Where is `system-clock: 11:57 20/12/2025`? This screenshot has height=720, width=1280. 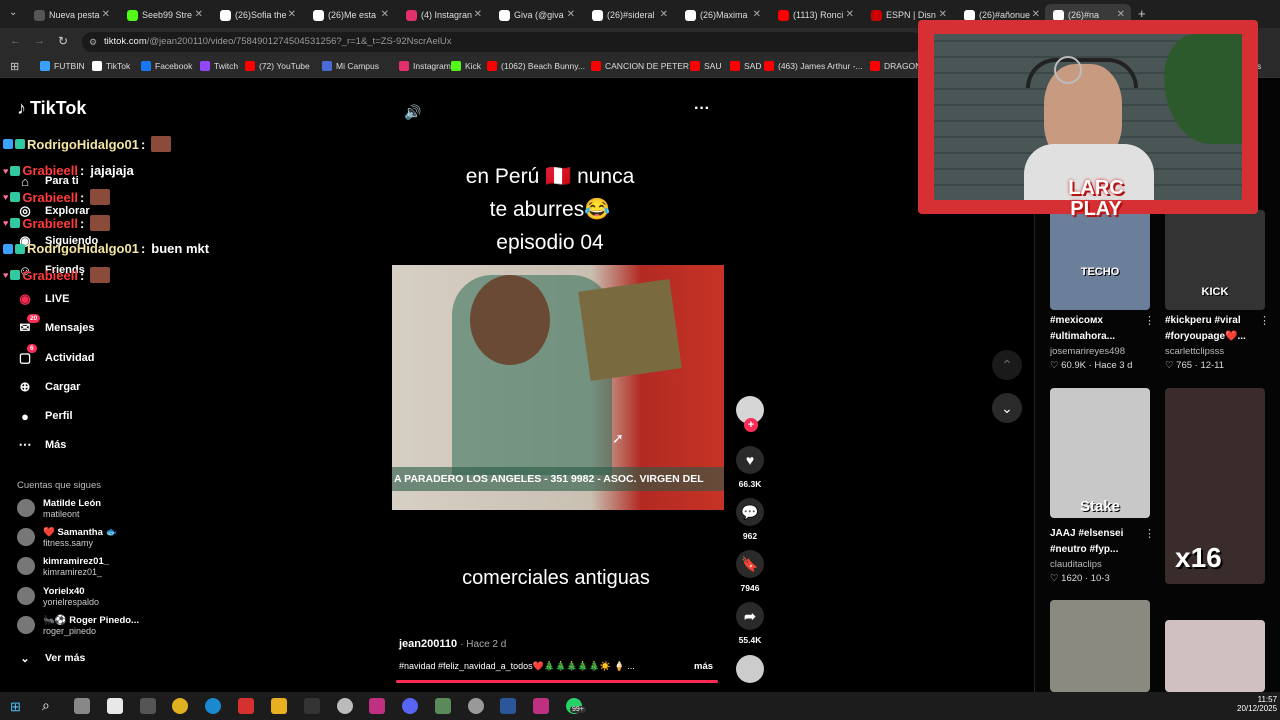 system-clock: 11:57 20/12/2025 is located at coordinates (1257, 704).